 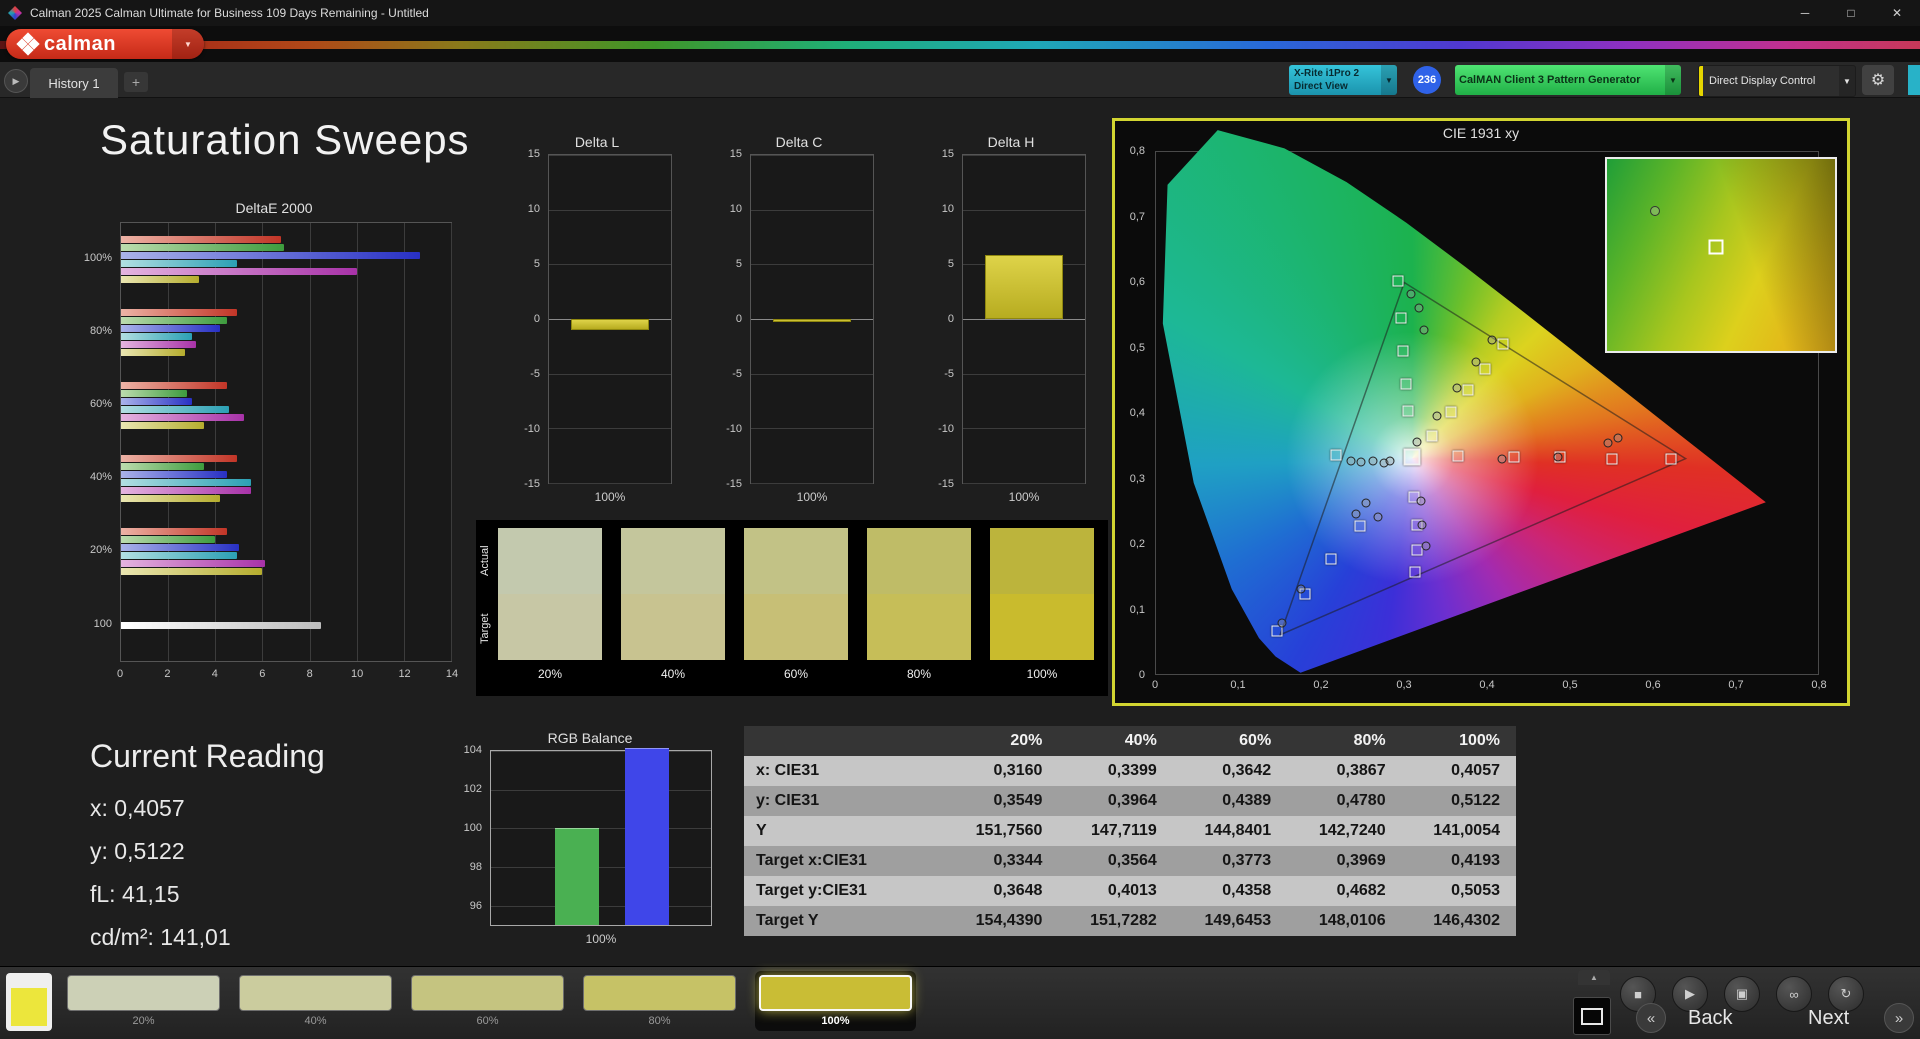 What do you see at coordinates (80, 43) in the screenshot?
I see `calman-logo-text: calman` at bounding box center [80, 43].